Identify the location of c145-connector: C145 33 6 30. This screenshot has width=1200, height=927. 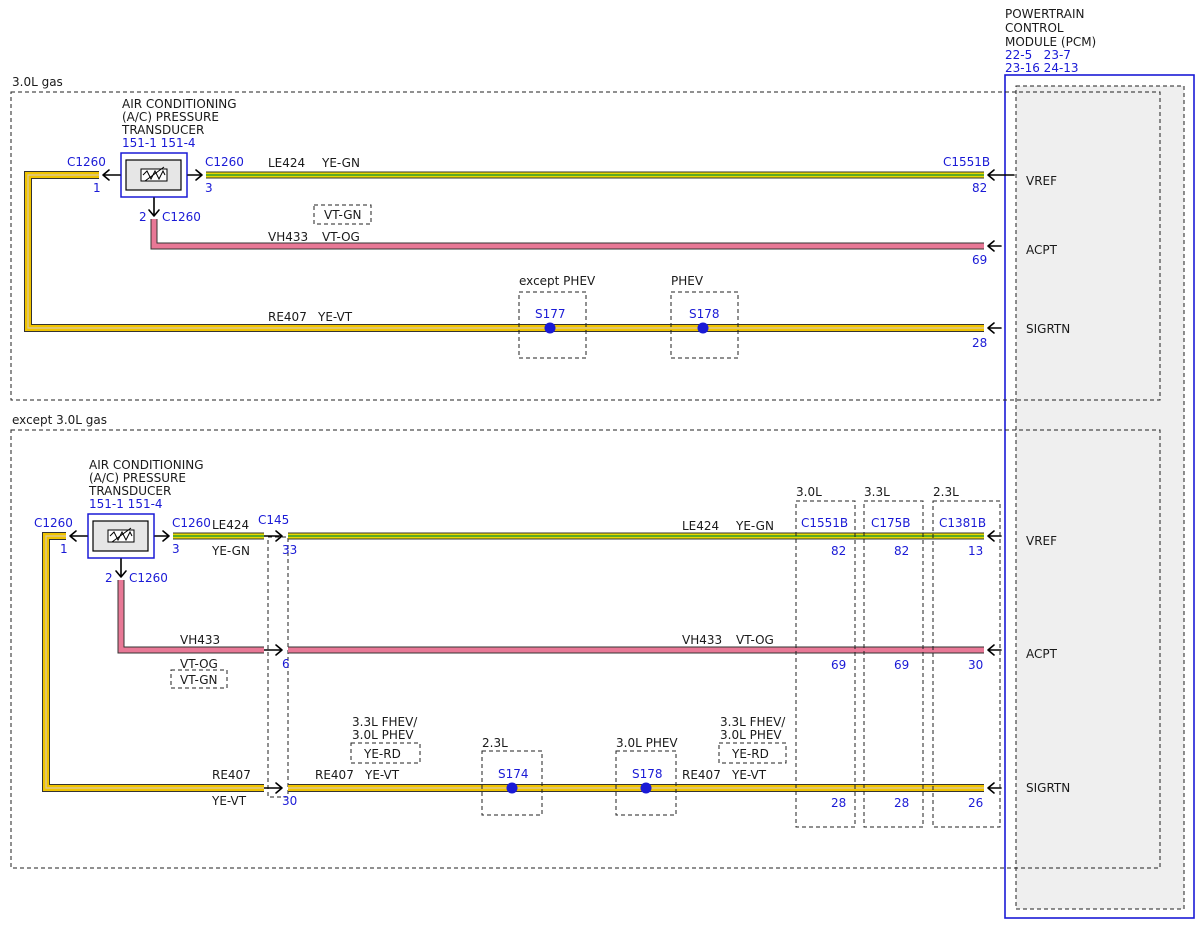
(277, 660).